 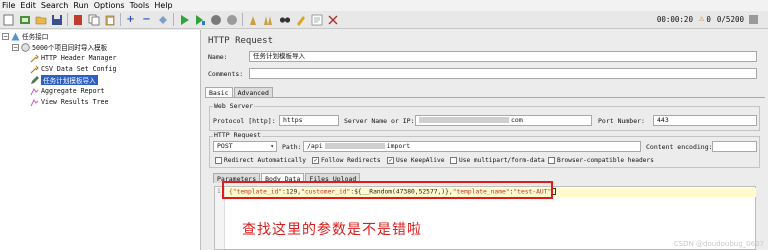 I want to click on clear-all-icon, so click(x=268, y=19).